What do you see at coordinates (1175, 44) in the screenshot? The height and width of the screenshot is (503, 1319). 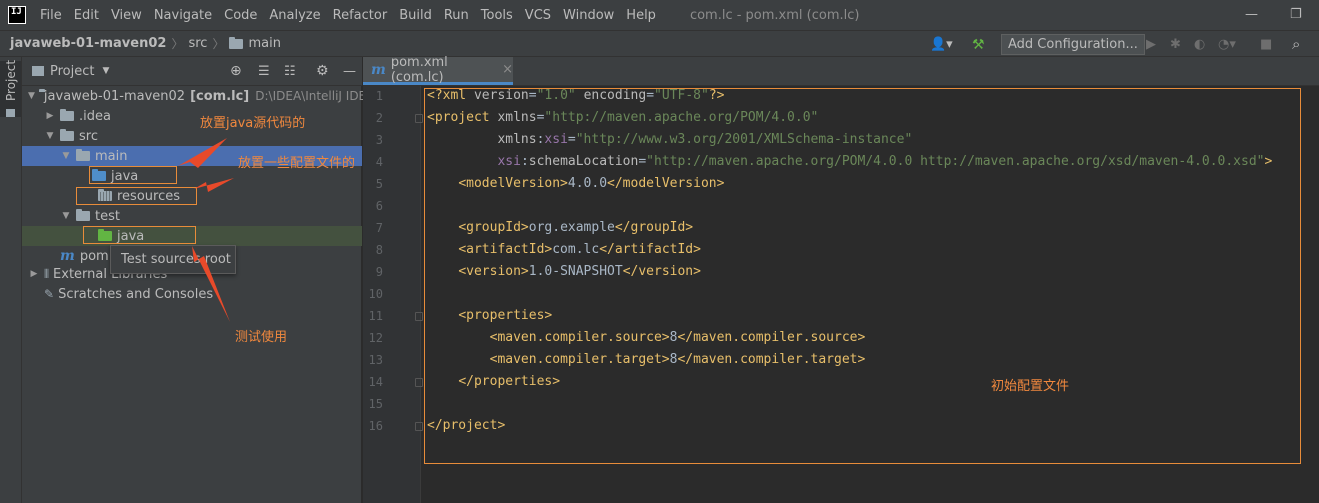 I see `debug-icon: ✱` at bounding box center [1175, 44].